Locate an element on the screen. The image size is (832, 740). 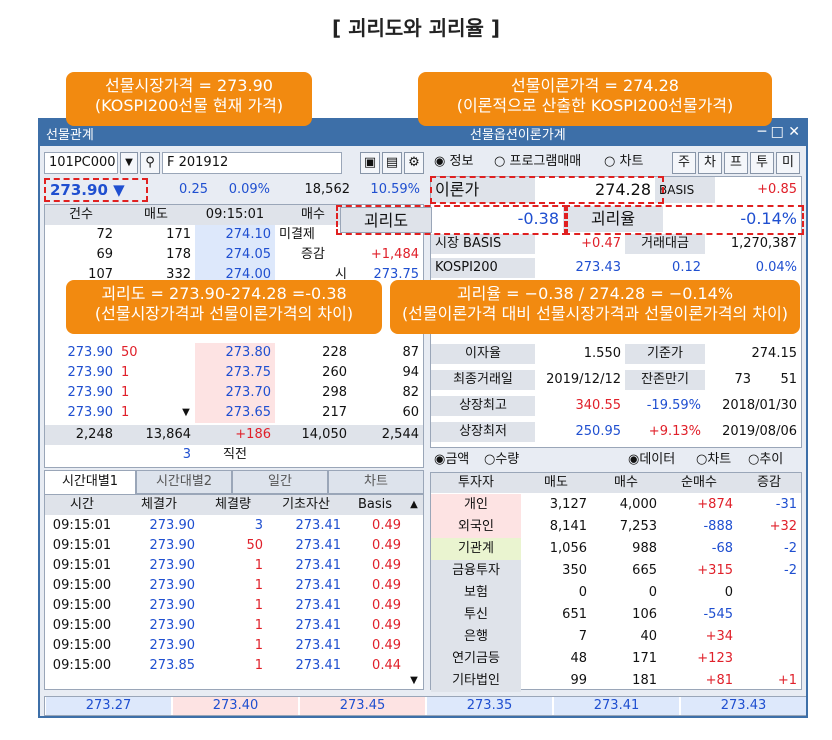
radio-program: ○ 프로그램매매 is located at coordinates (550, 162).